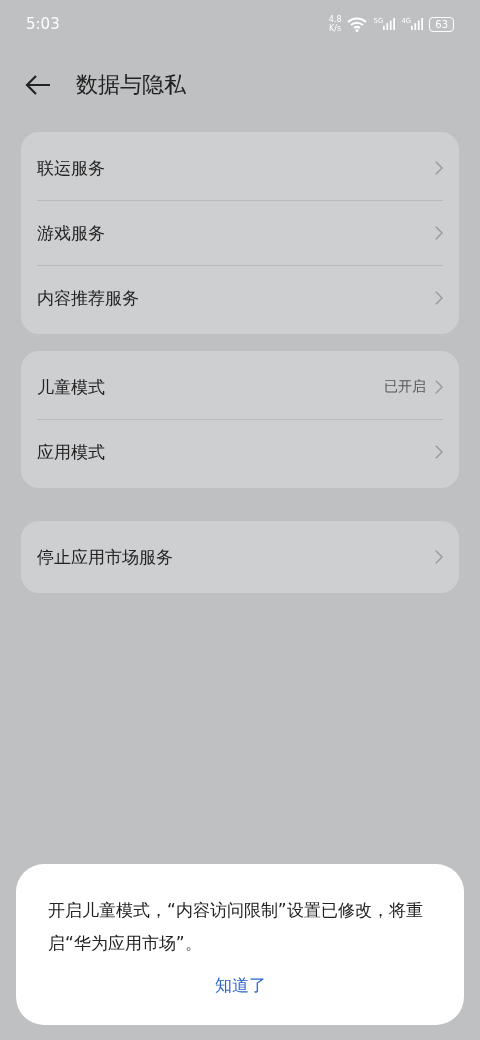  I want to click on settings-row: 内容推荐服务, so click(240, 298).